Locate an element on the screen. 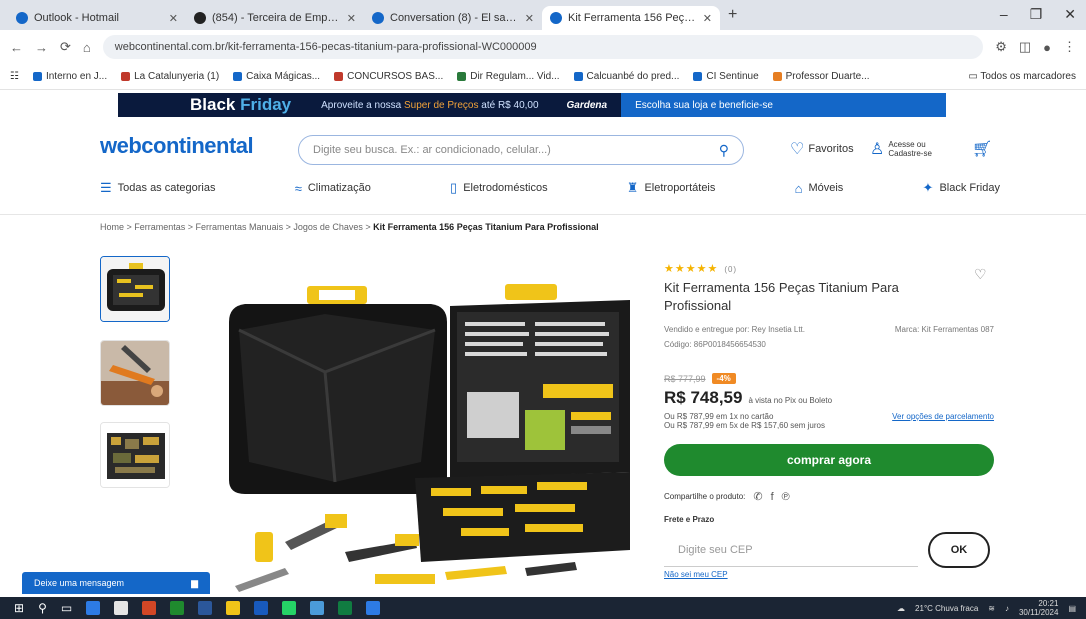 The width and height of the screenshot is (1086, 619). menu-icon: ⋮ is located at coordinates (1069, 47).